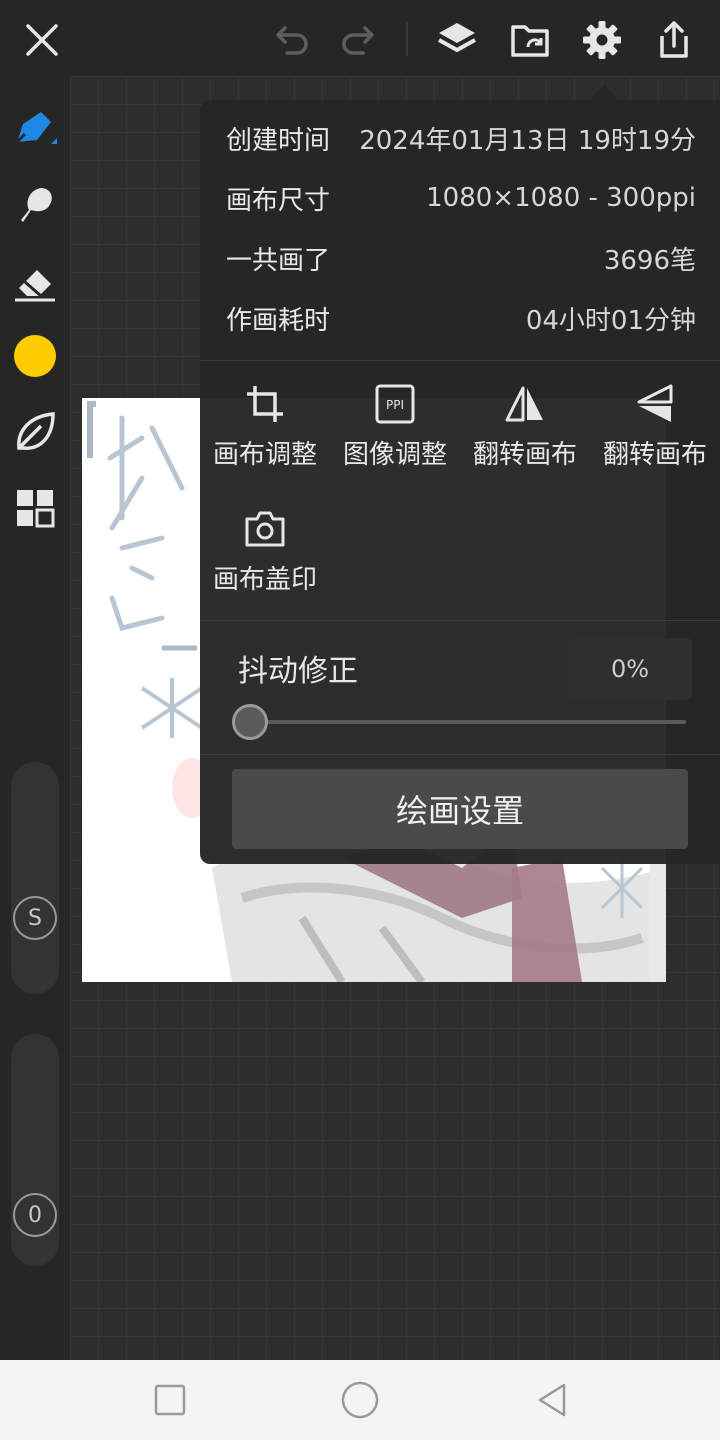  Describe the element at coordinates (394, 455) in the screenshot. I see `action-label: 图像调整` at that location.